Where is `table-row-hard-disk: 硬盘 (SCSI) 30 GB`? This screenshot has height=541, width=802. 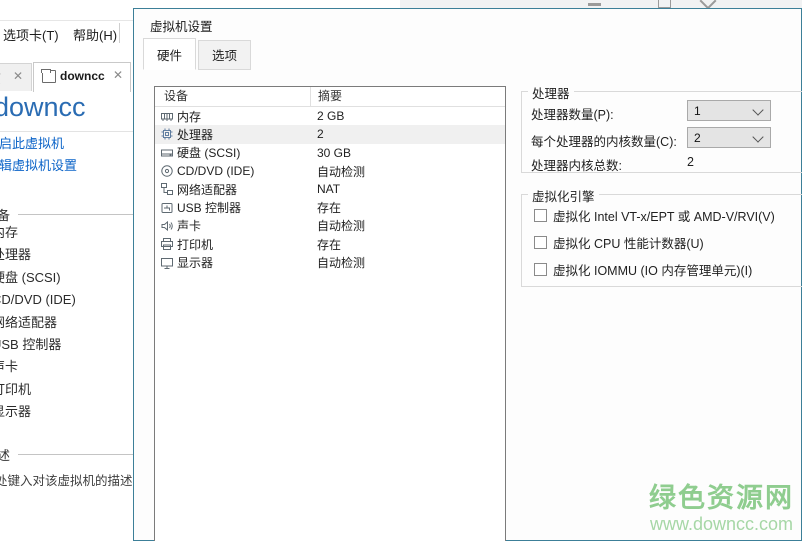
table-row-hard-disk: 硬盘 (SCSI) 30 GB is located at coordinates (330, 153).